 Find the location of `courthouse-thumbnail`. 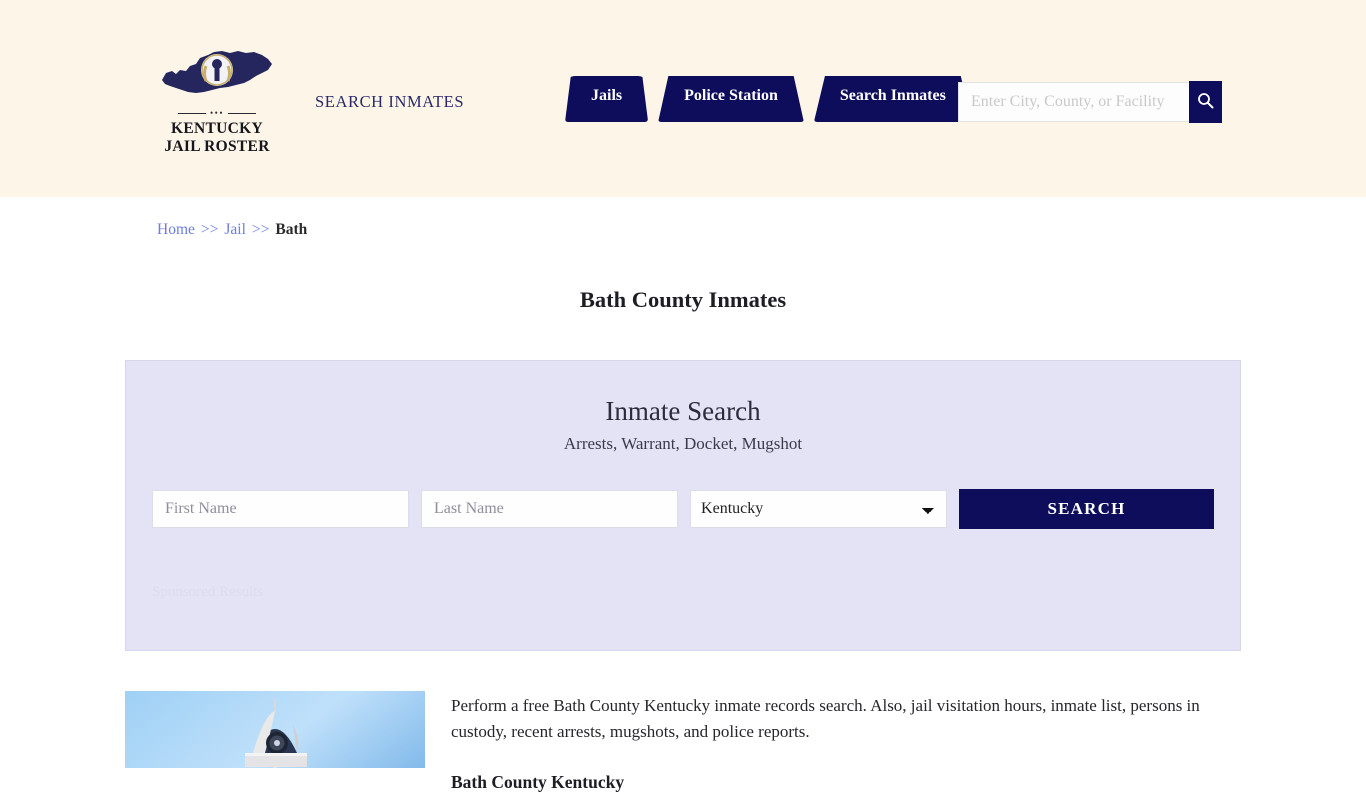

courthouse-thumbnail is located at coordinates (275, 729).